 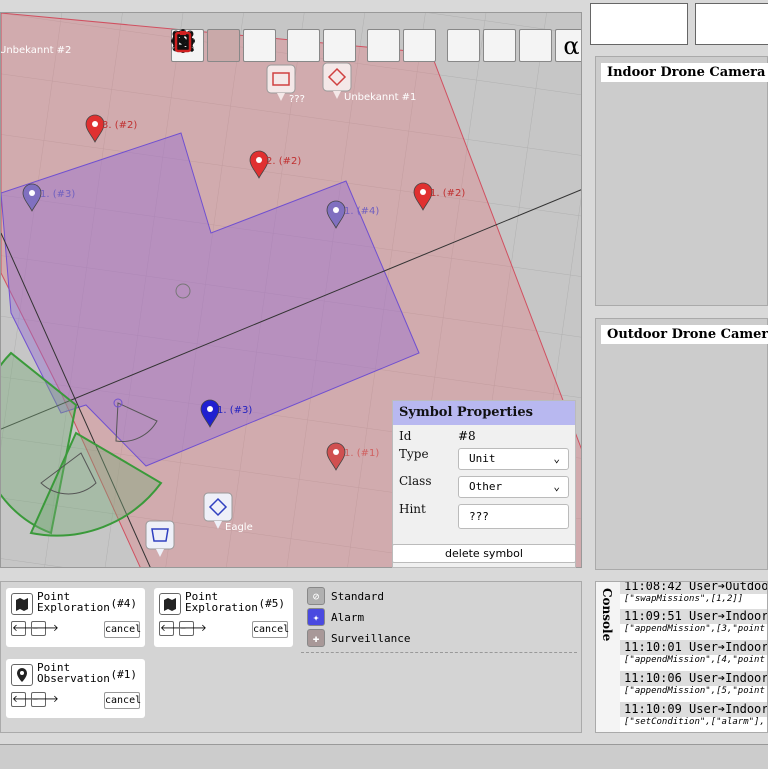 What do you see at coordinates (684, 334) in the screenshot?
I see `outdoor-camera-title: Outdoor Drone Camera` at bounding box center [684, 334].